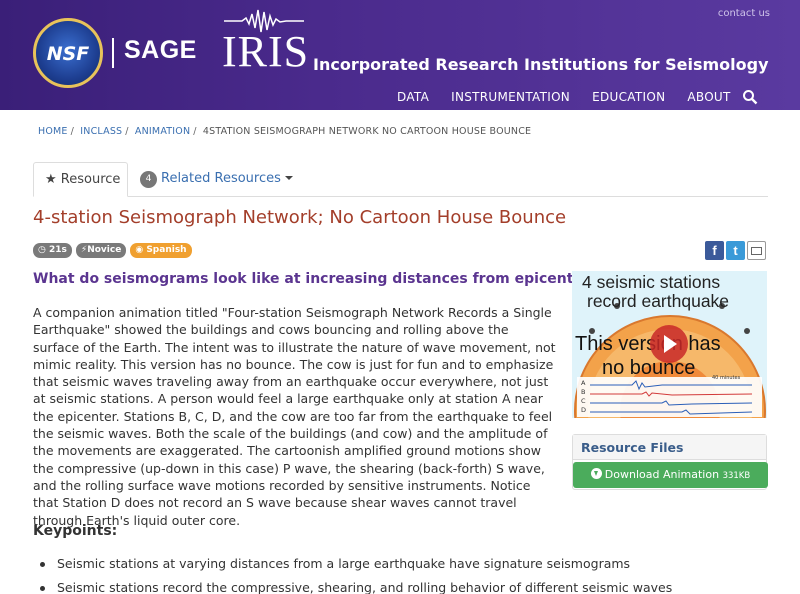 Image resolution: width=800 pixels, height=594 pixels. Describe the element at coordinates (413, 97) in the screenshot. I see `nav-item-data: DATA` at that location.